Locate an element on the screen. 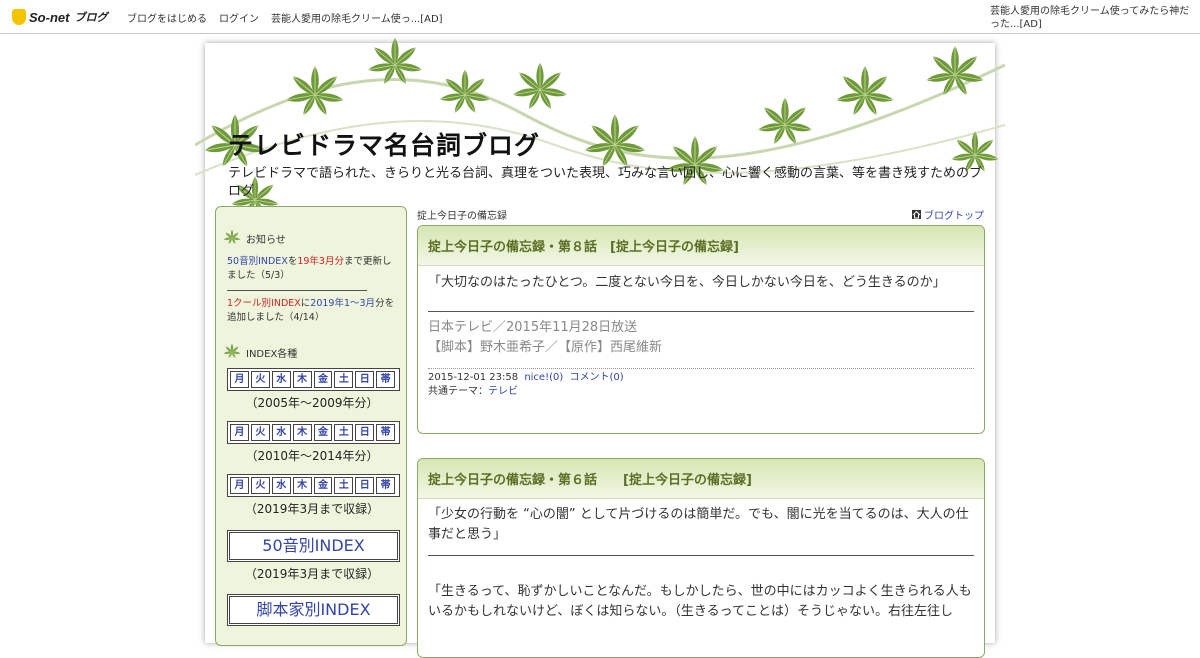 The image size is (1200, 658). home-icon is located at coordinates (916, 214).